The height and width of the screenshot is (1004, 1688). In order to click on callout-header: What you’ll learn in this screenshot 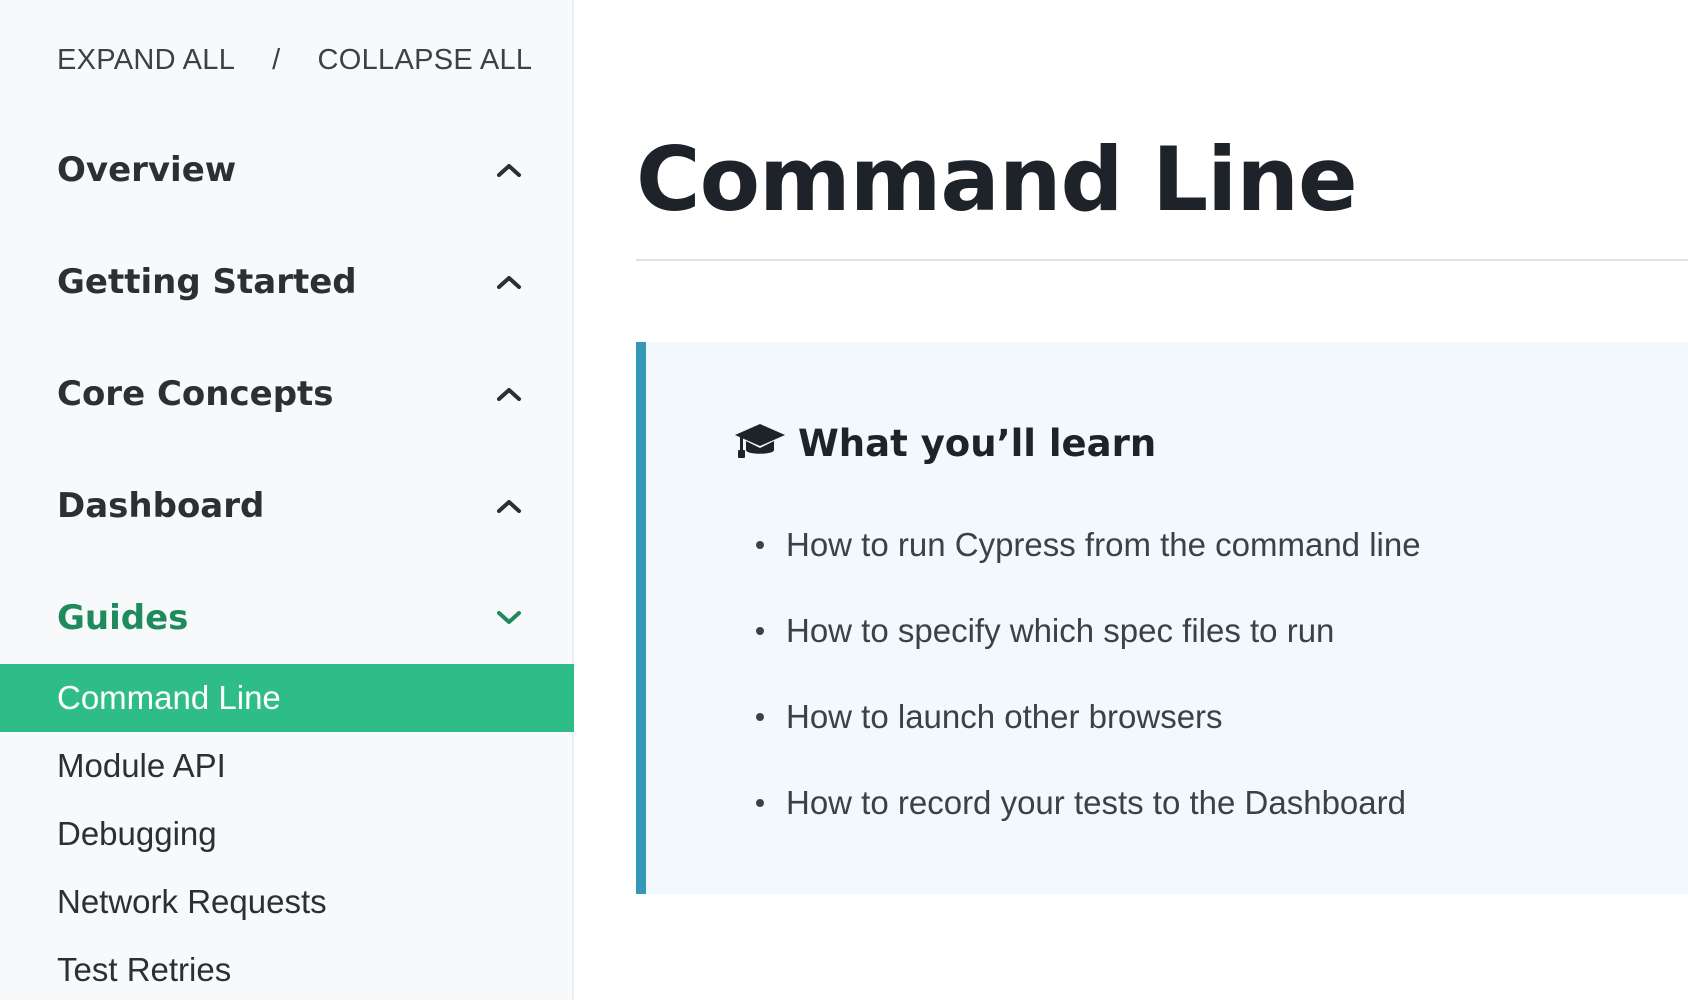, I will do `click(945, 443)`.